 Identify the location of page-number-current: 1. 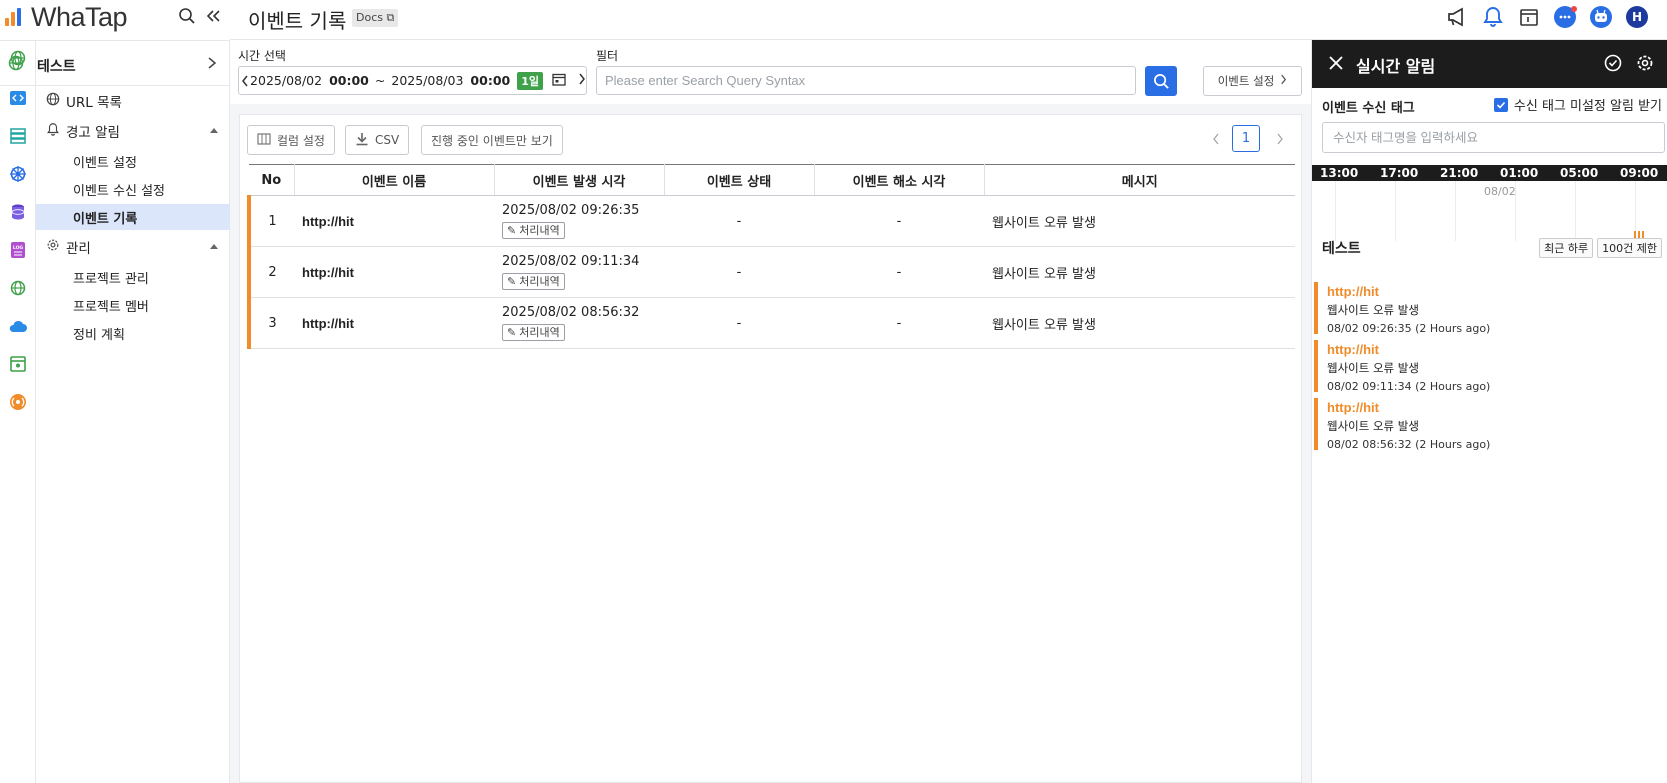
(1246, 138).